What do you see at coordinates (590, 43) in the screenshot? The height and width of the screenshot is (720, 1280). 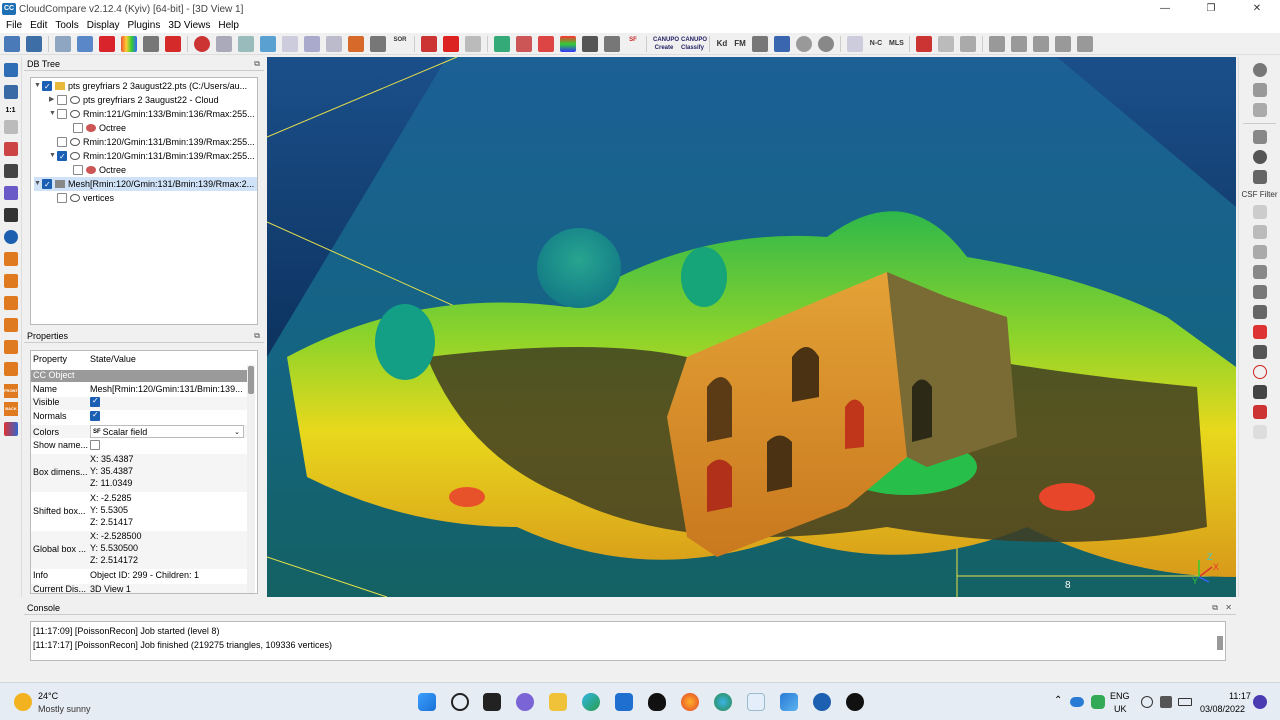 I see `add-sf-icon` at bounding box center [590, 43].